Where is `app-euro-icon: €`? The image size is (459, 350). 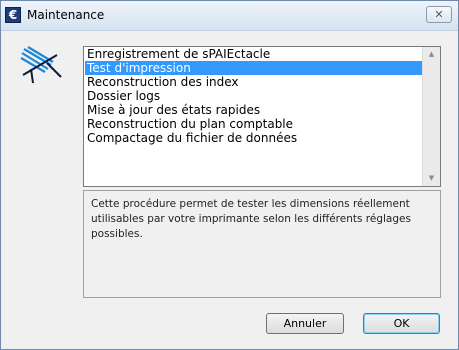
app-euro-icon: € is located at coordinates (13, 15).